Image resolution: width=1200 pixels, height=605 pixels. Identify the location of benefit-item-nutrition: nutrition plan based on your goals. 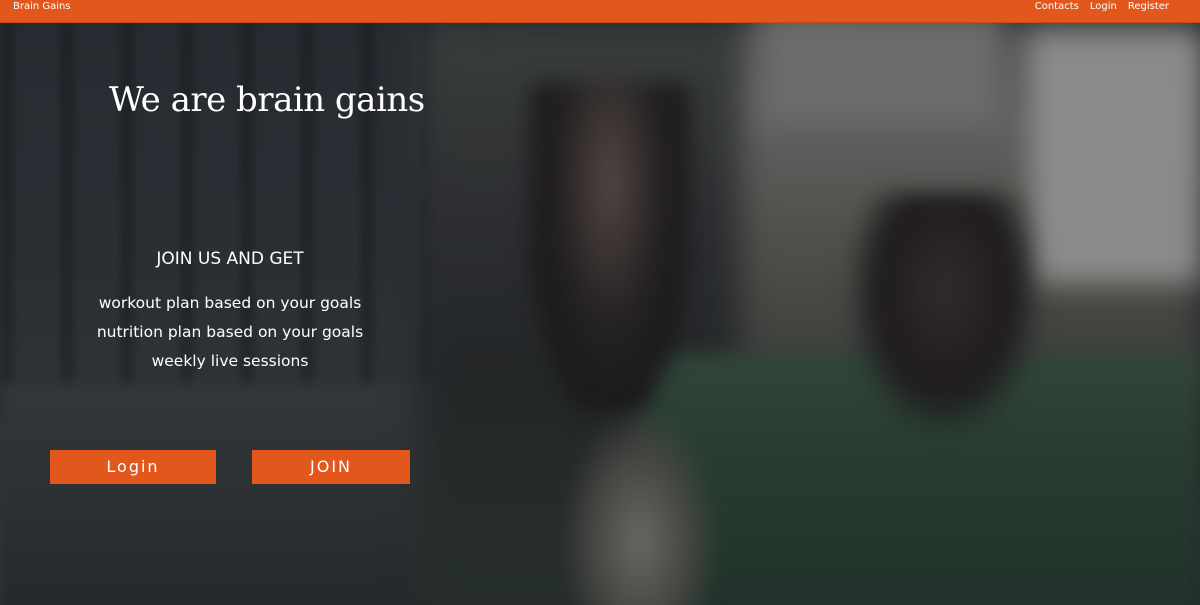
(230, 332).